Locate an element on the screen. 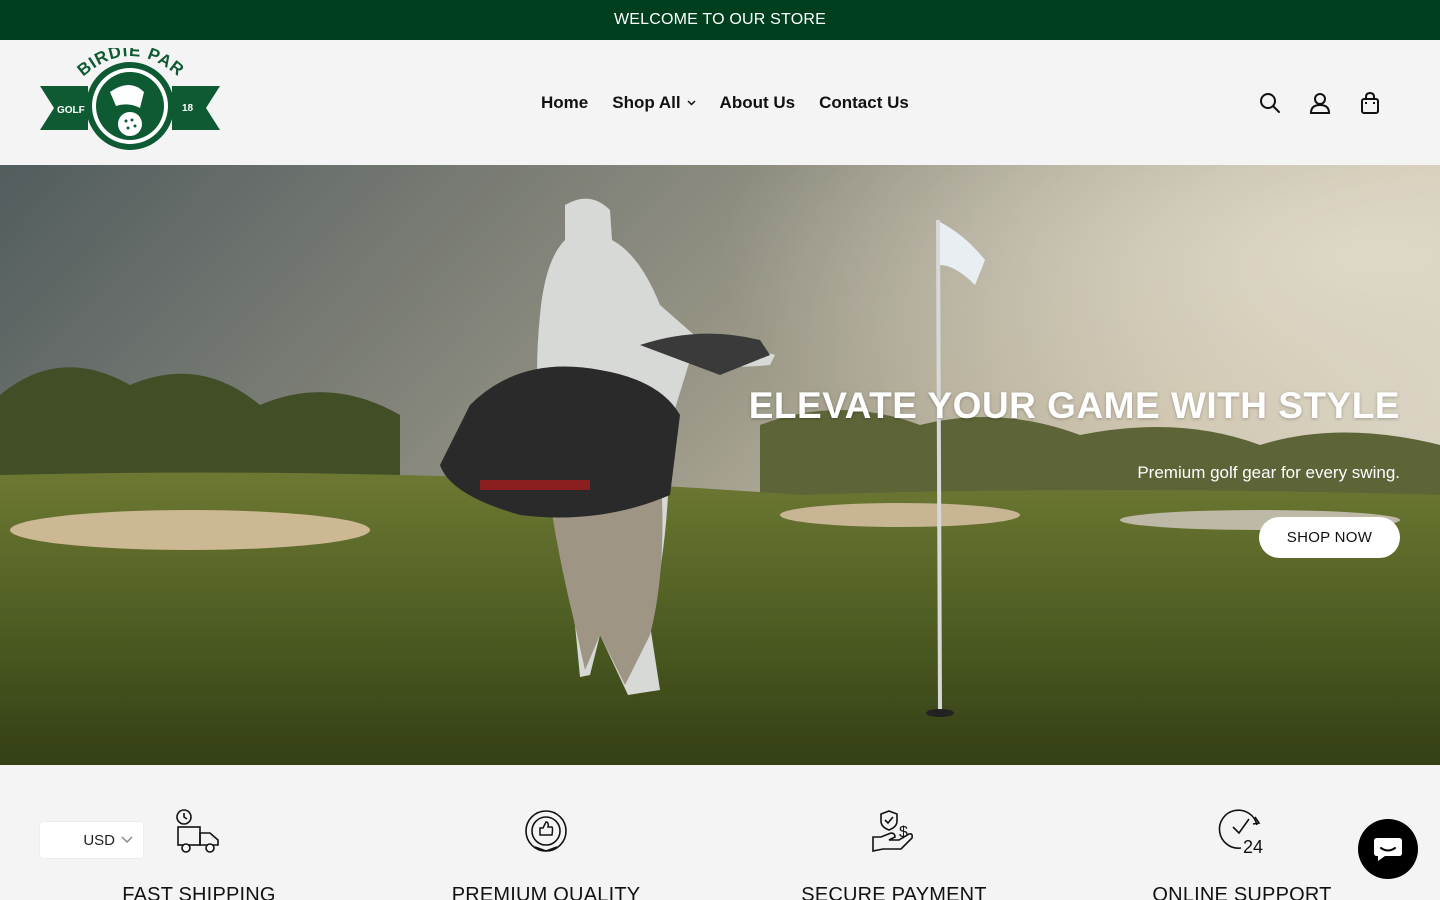  announcement-bar: WELCOME TO OUR STORE is located at coordinates (720, 20).